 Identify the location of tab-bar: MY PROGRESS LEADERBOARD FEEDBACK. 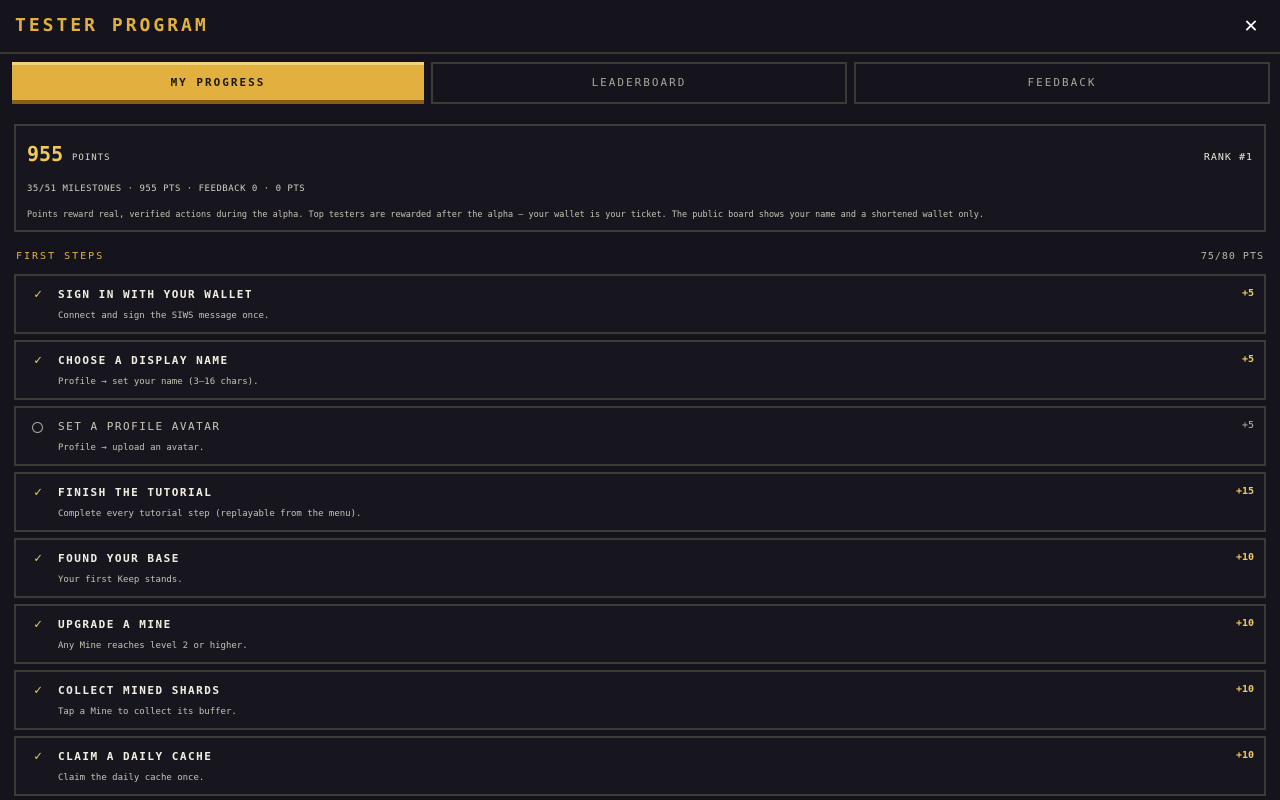
(641, 83).